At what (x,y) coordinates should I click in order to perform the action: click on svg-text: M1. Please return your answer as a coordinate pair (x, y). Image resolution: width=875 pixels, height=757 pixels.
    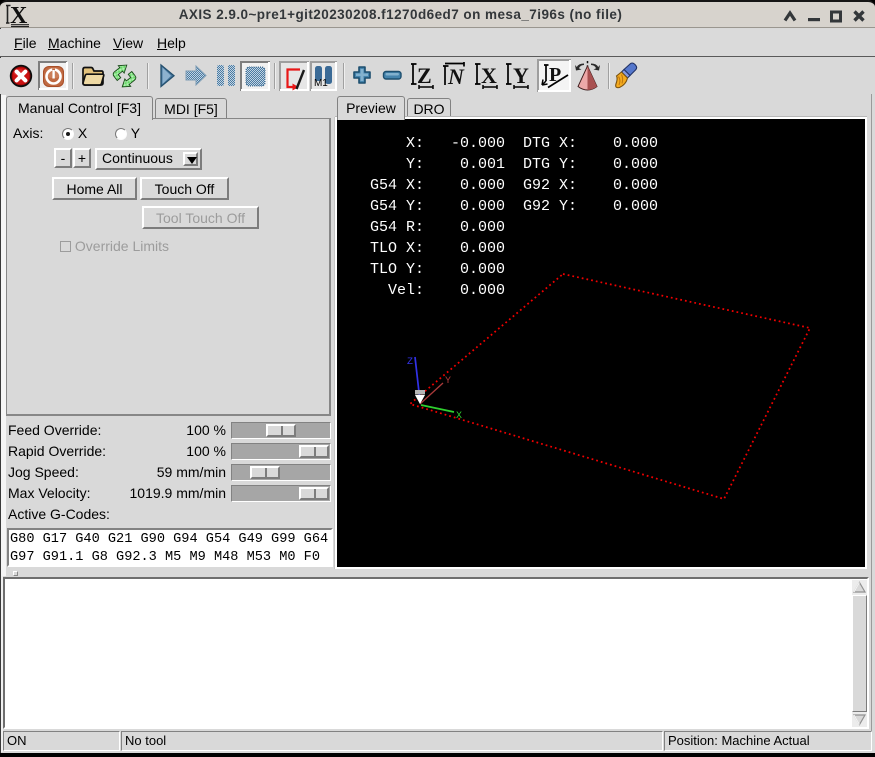
    Looking at the image, I should click on (321, 83).